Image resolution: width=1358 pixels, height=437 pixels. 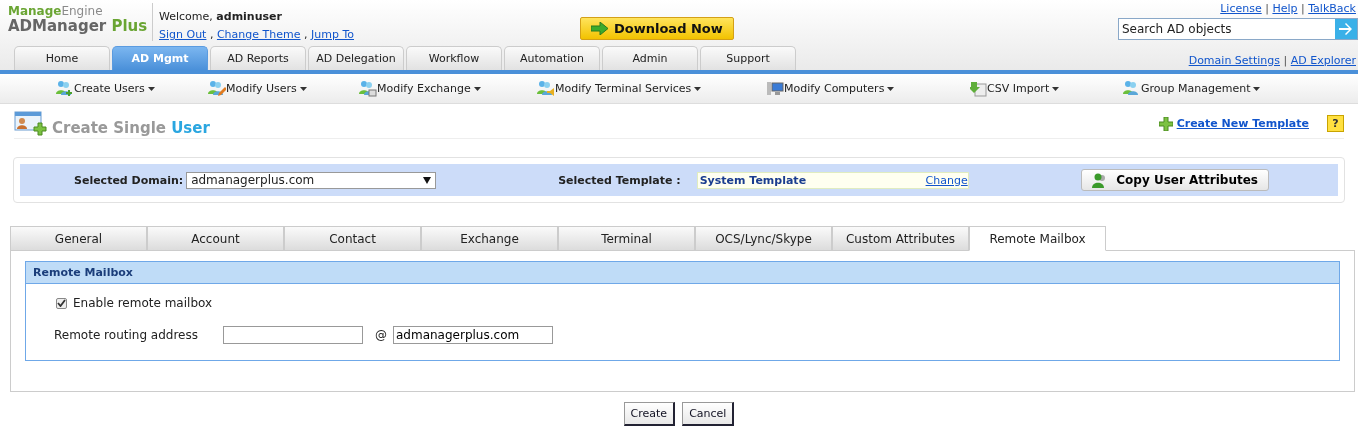 What do you see at coordinates (545, 88) in the screenshot?
I see `users-speaker-icon` at bounding box center [545, 88].